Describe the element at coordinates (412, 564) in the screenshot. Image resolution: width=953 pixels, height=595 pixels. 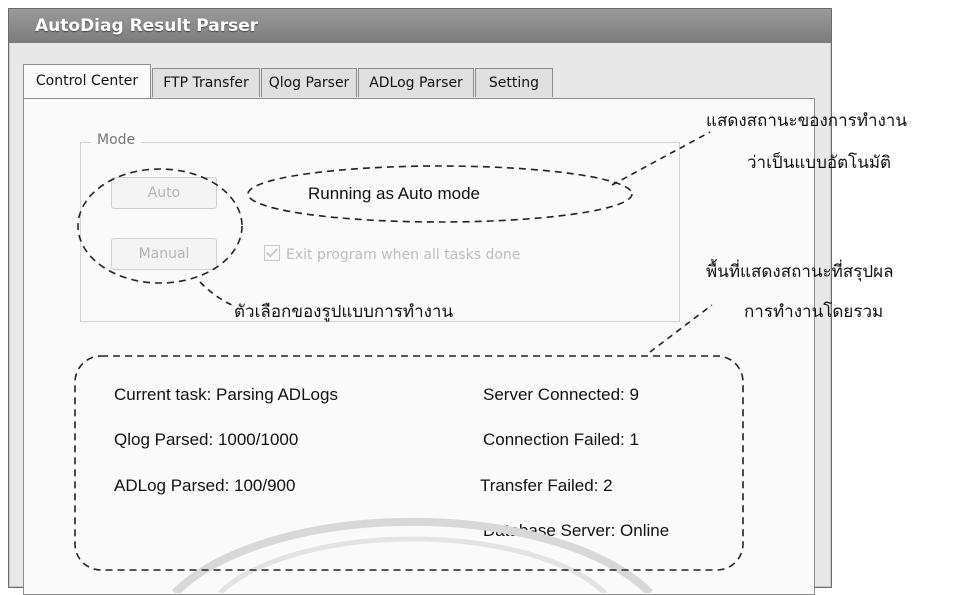
I see `decorative-arc-inner` at that location.